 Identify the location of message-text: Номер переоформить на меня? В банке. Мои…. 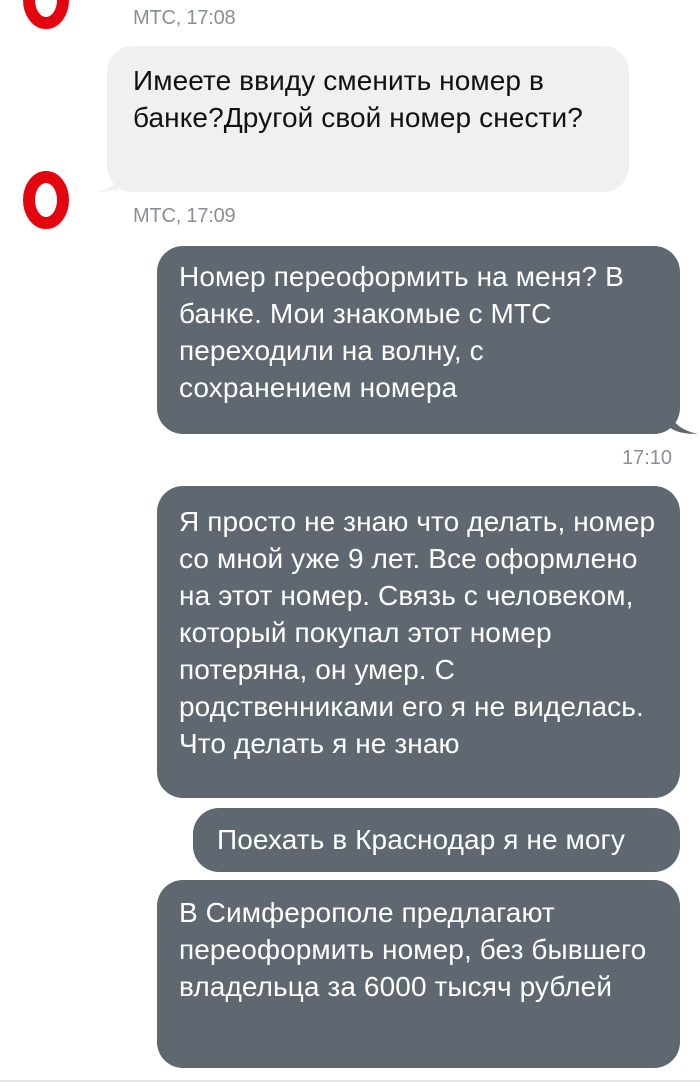
(401, 332).